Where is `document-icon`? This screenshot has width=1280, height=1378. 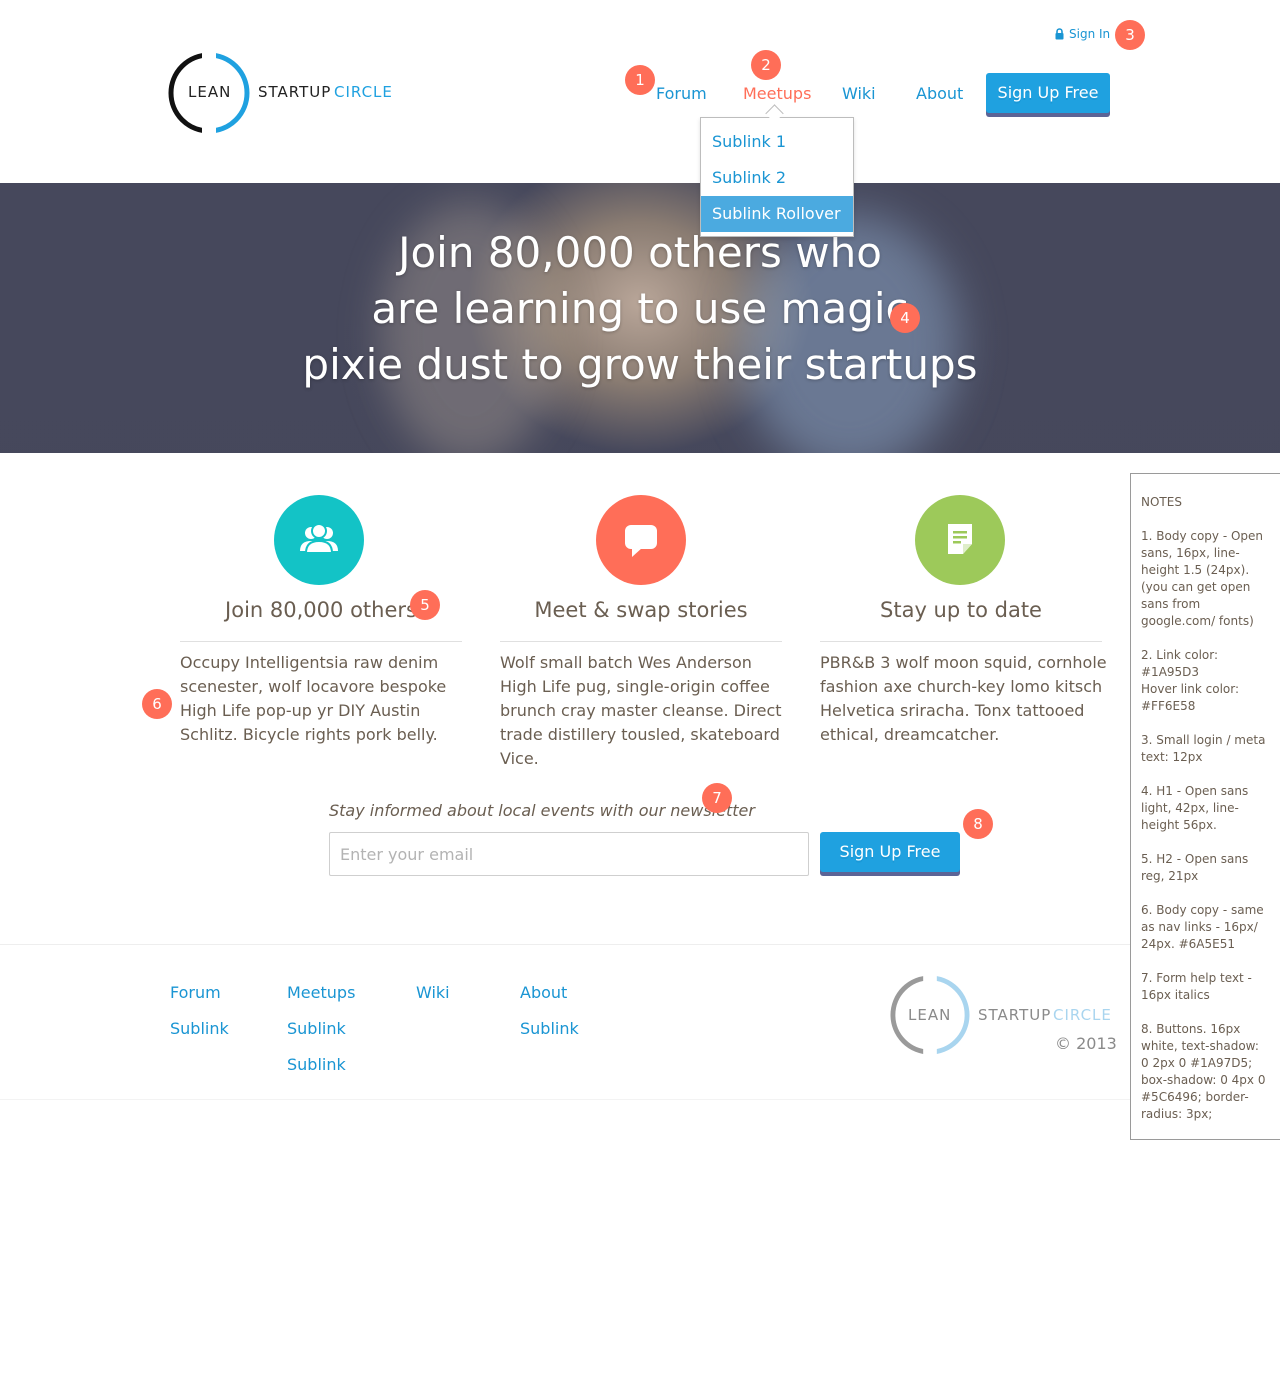 document-icon is located at coordinates (960, 539).